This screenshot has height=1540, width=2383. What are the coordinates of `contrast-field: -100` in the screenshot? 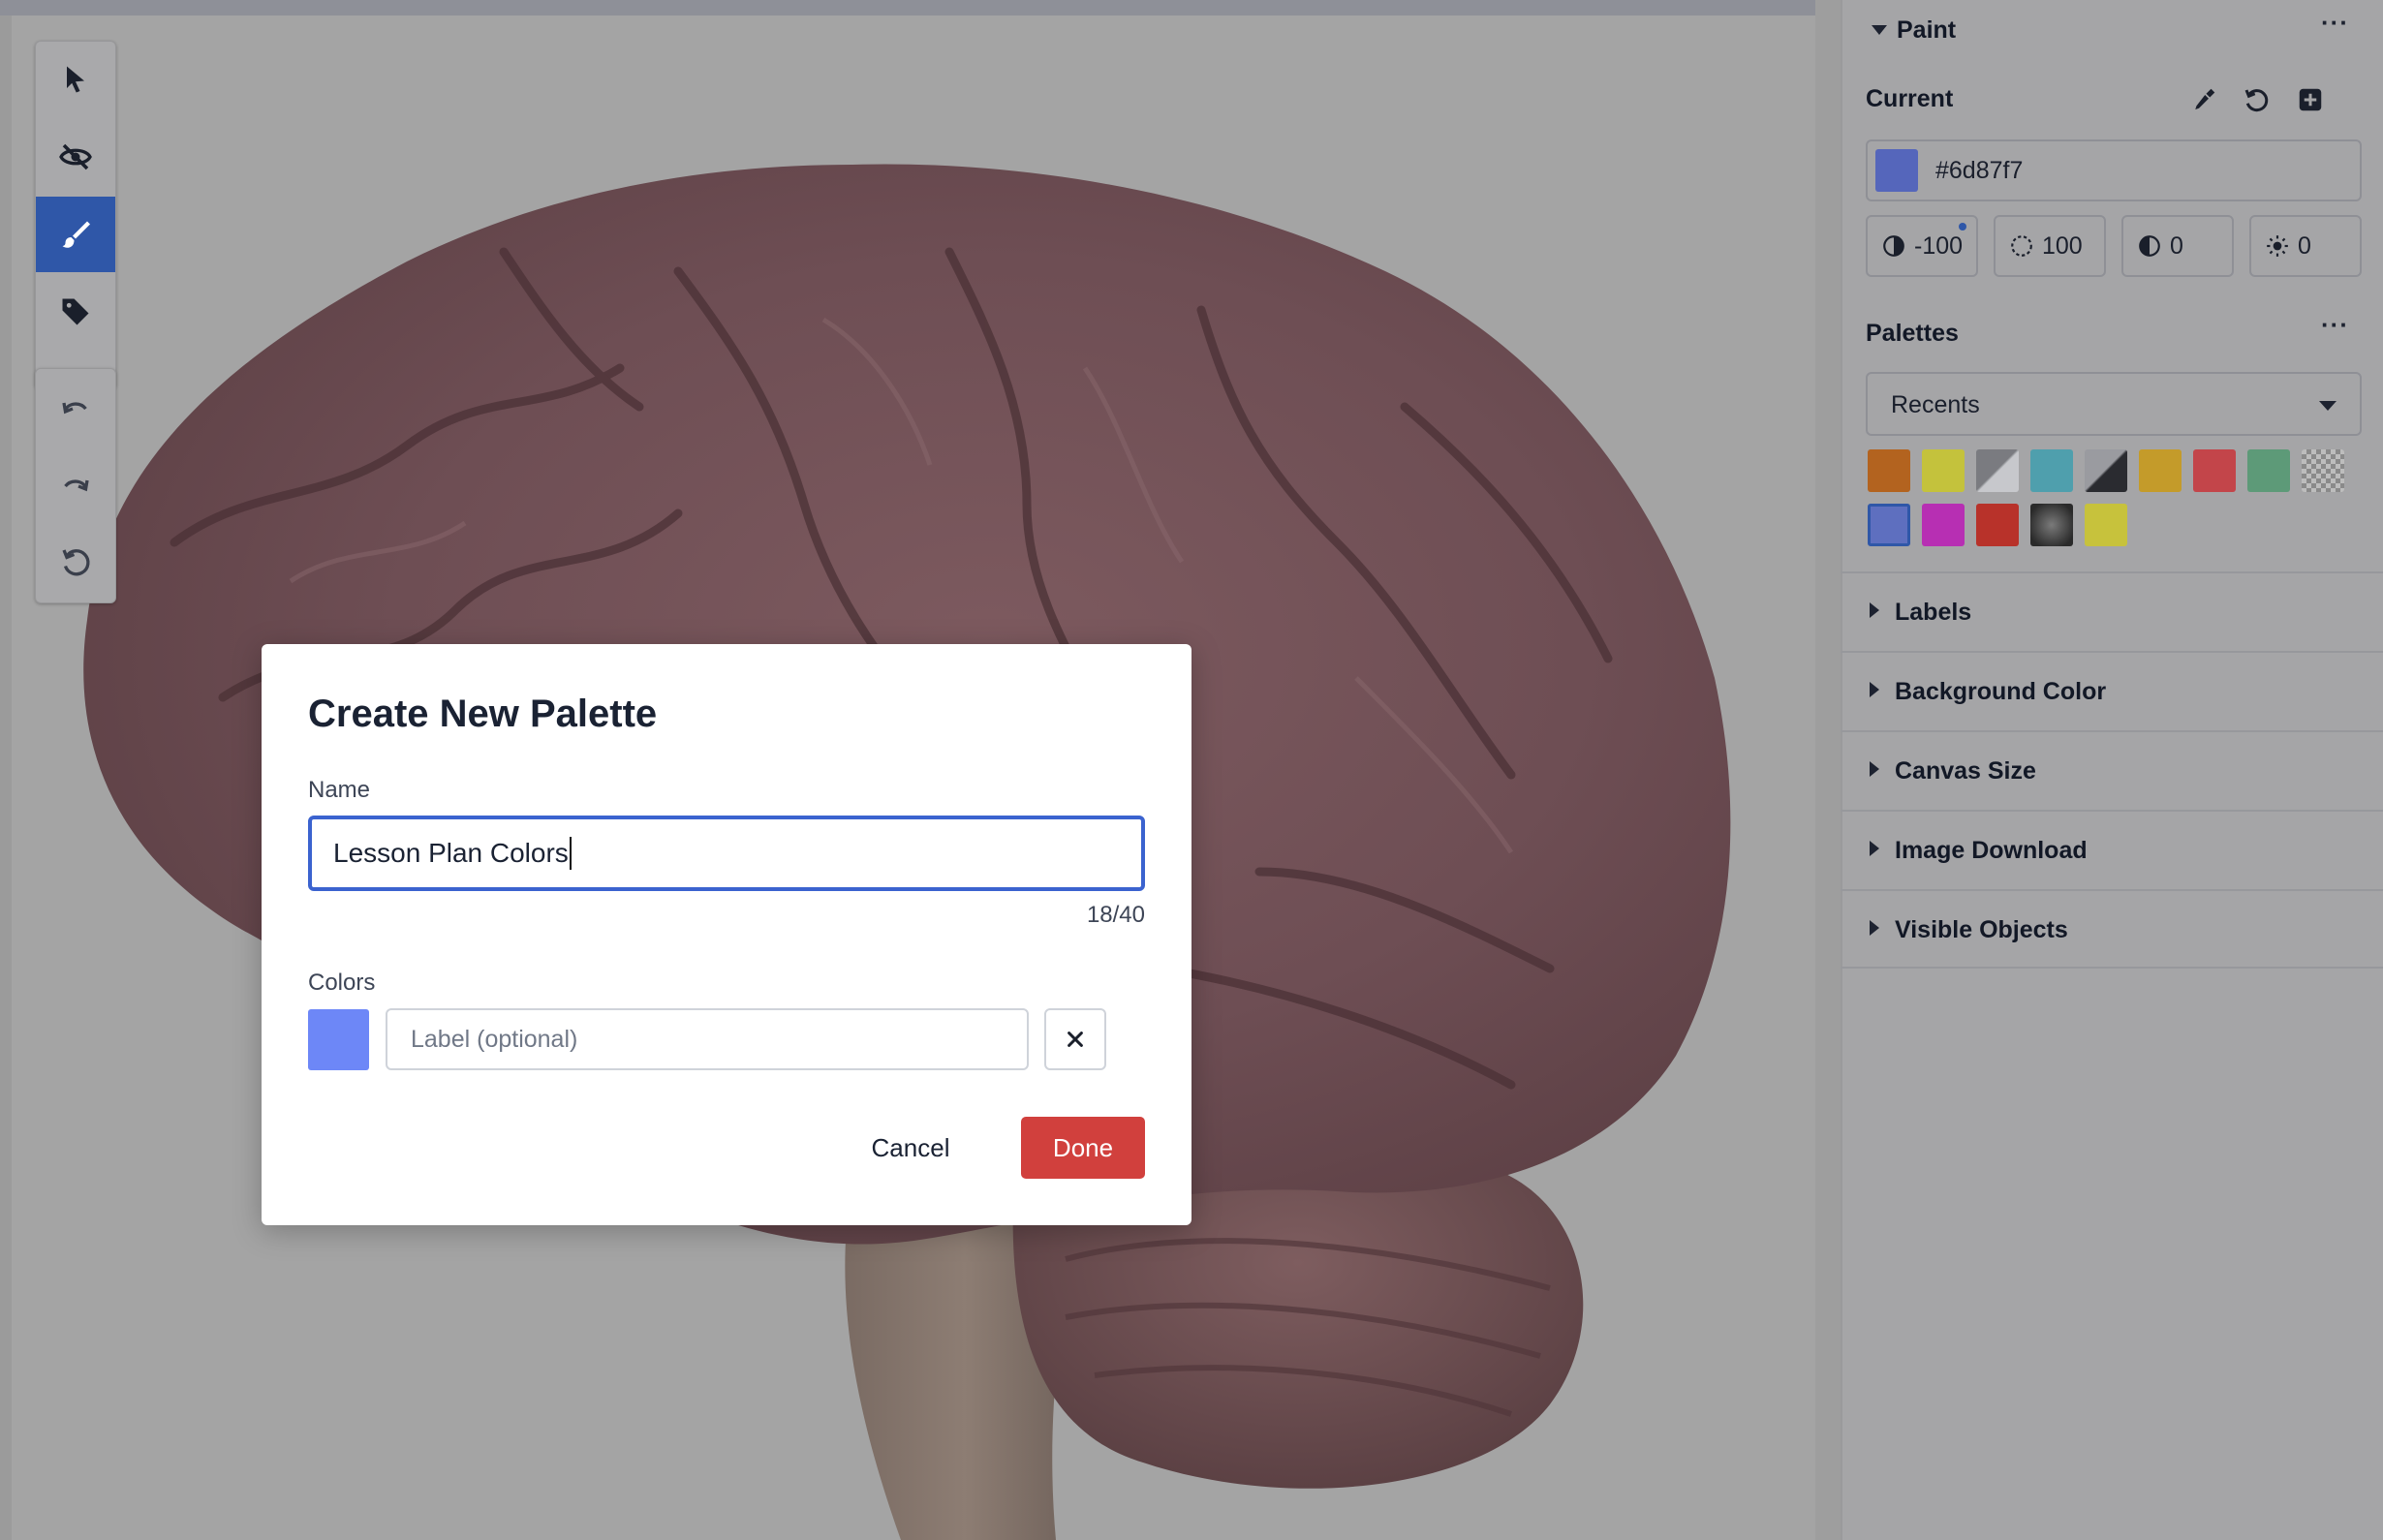 It's located at (1922, 246).